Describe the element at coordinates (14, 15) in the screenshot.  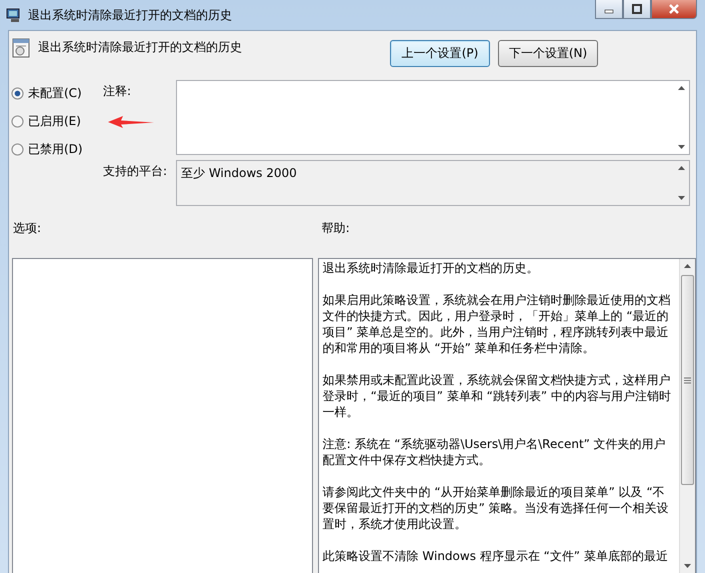
I see `computer-icon` at that location.